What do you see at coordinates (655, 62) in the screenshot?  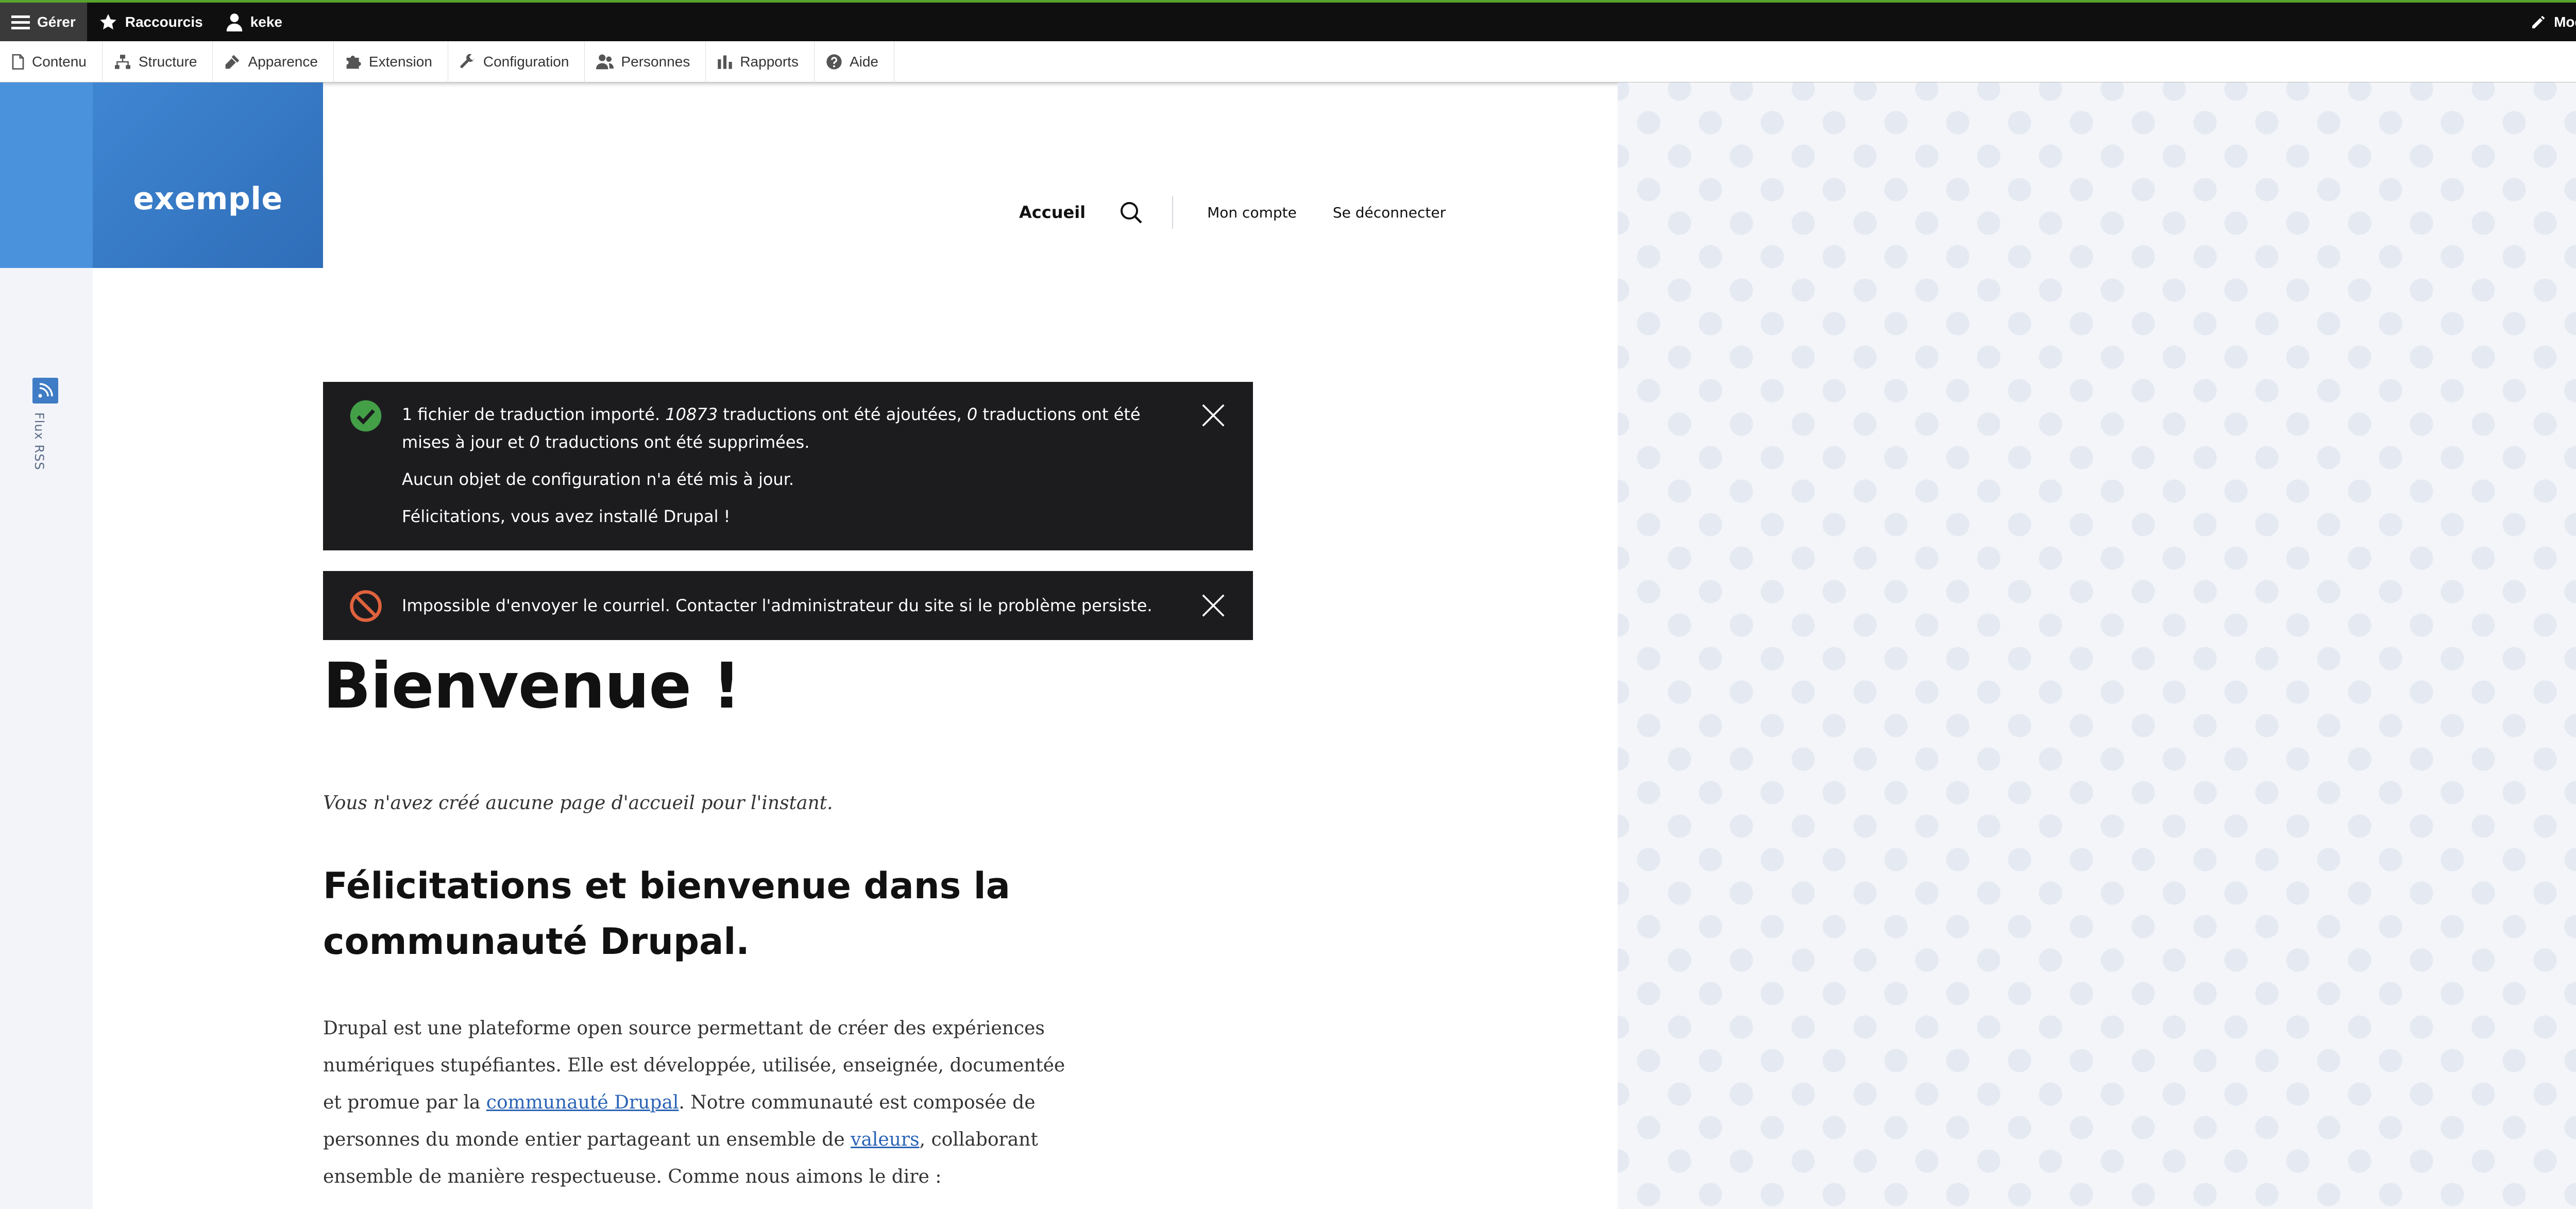 I see `tray-item-label: Personnes` at bounding box center [655, 62].